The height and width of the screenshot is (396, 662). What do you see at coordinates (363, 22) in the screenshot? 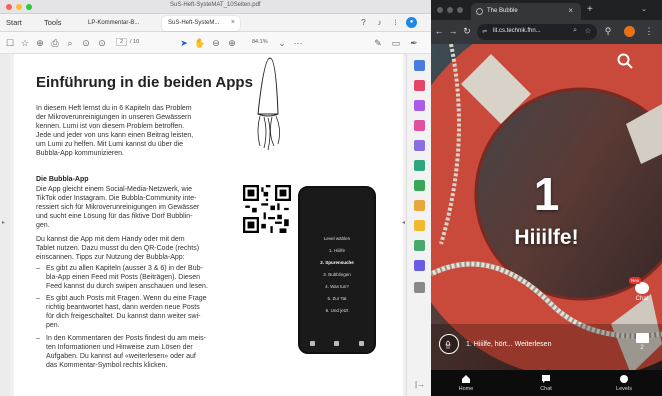
I see `help-icon: ?` at bounding box center [363, 22].